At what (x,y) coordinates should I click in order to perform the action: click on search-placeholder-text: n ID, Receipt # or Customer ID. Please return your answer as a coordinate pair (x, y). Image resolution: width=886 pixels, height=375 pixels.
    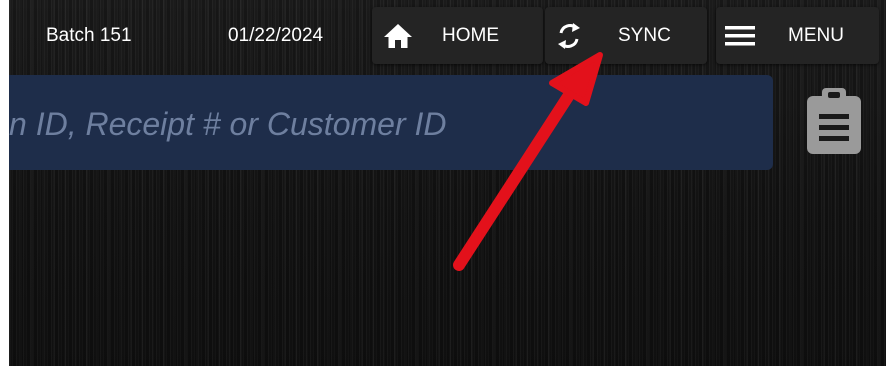
    Looking at the image, I should click on (228, 124).